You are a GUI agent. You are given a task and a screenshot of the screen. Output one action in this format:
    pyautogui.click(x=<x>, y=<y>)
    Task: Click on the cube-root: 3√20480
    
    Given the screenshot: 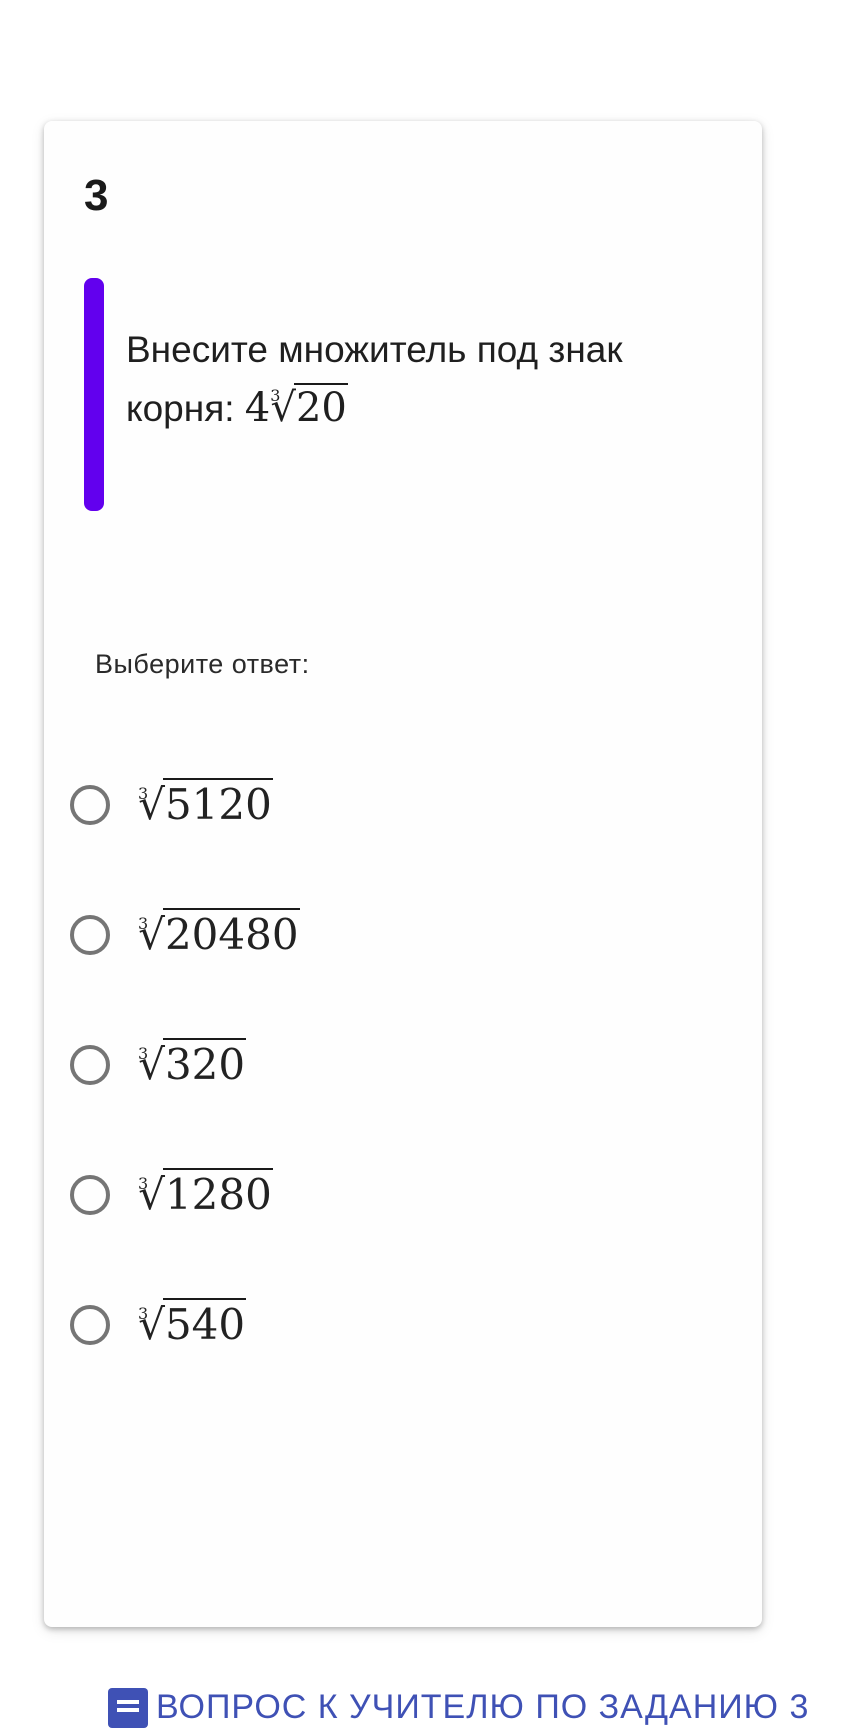 What is the action you would take?
    pyautogui.click(x=219, y=939)
    